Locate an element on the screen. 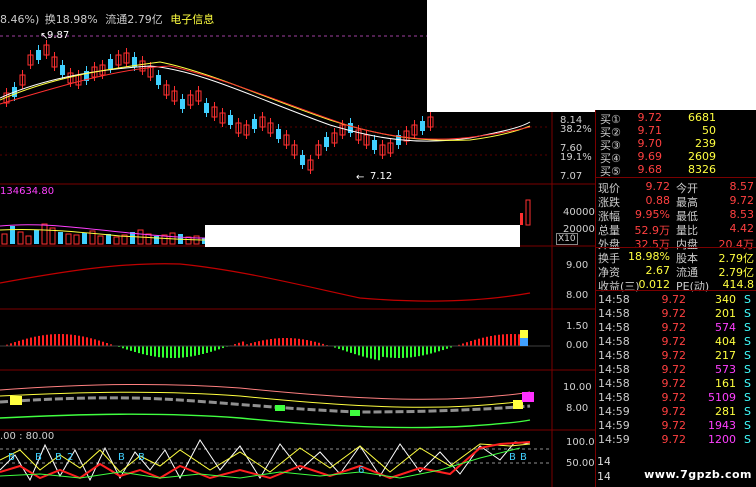 The image size is (756, 487). quote-value: 9.72 is located at coordinates (658, 186).